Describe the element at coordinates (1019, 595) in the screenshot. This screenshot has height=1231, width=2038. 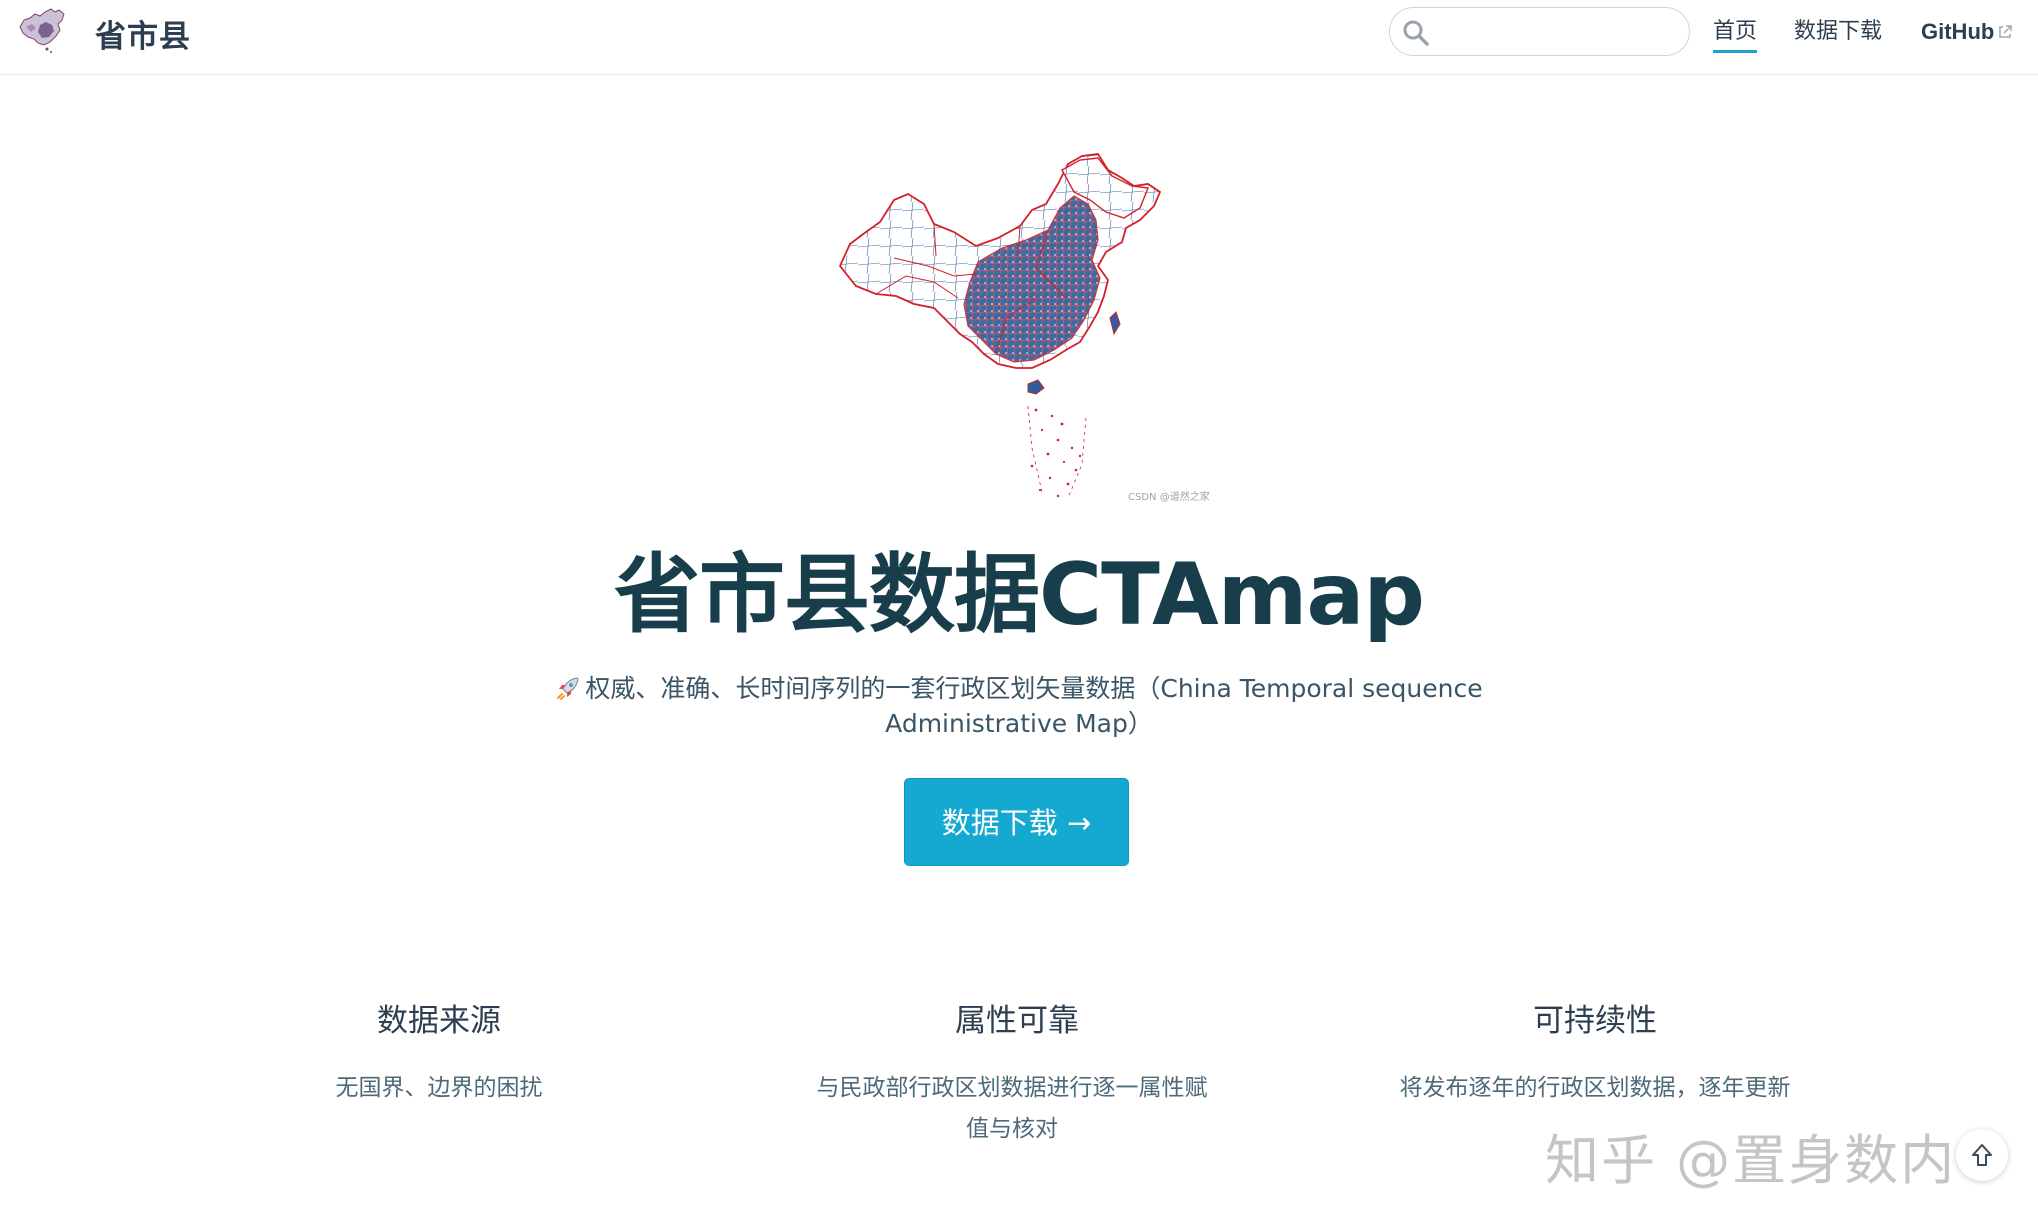
I see `hero-title: 省市县数据CTAmap` at that location.